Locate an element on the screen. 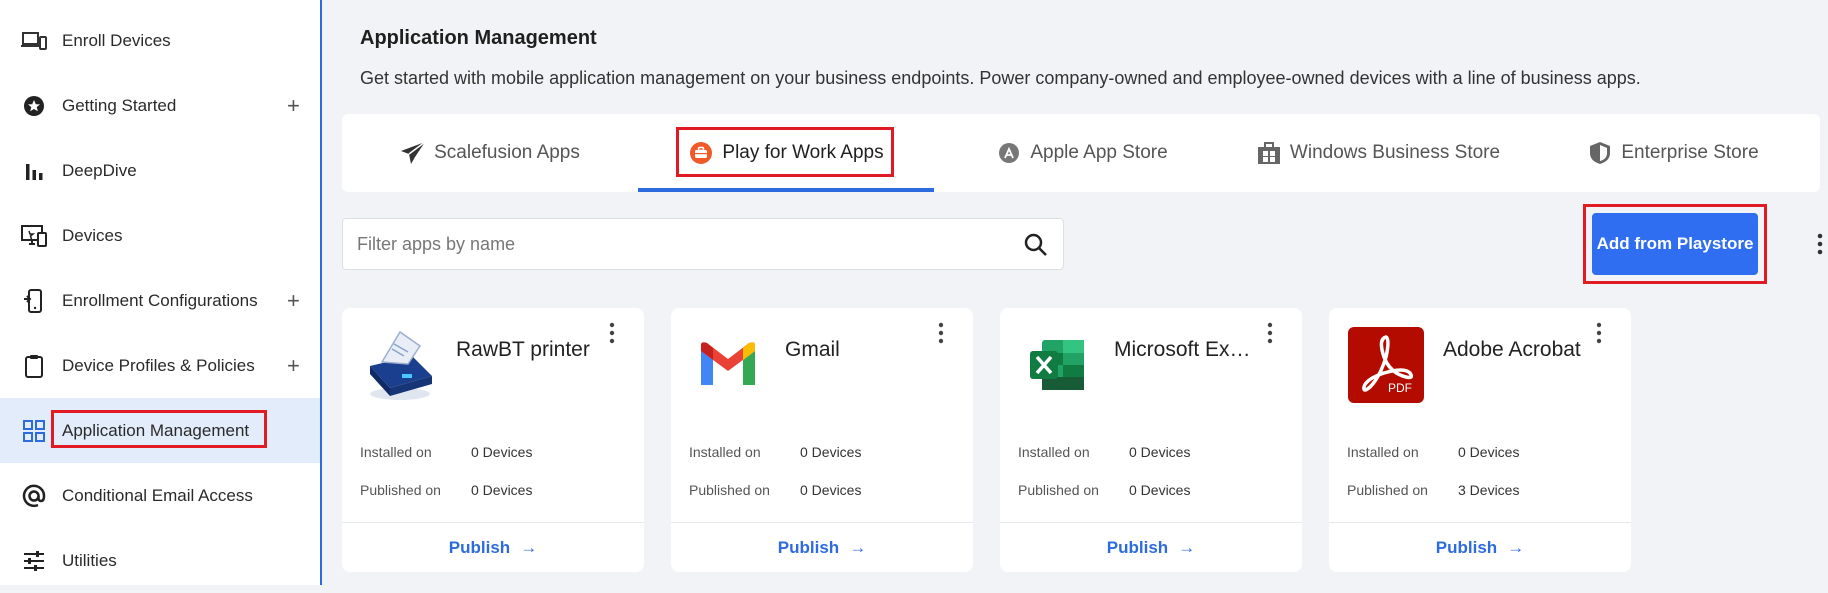  page-title: Application Management is located at coordinates (478, 38).